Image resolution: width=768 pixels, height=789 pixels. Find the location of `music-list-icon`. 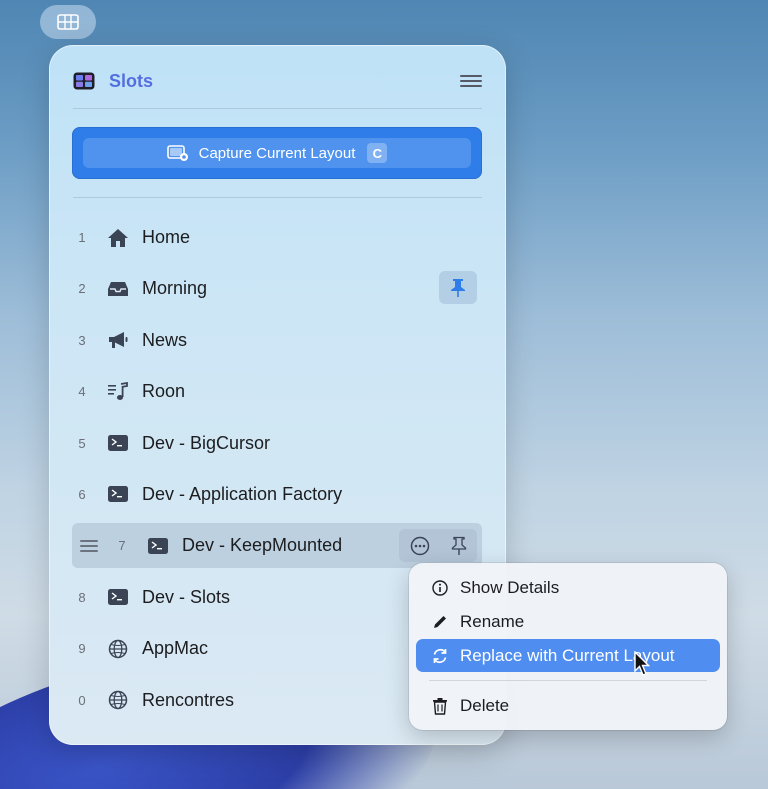

music-list-icon is located at coordinates (118, 392).